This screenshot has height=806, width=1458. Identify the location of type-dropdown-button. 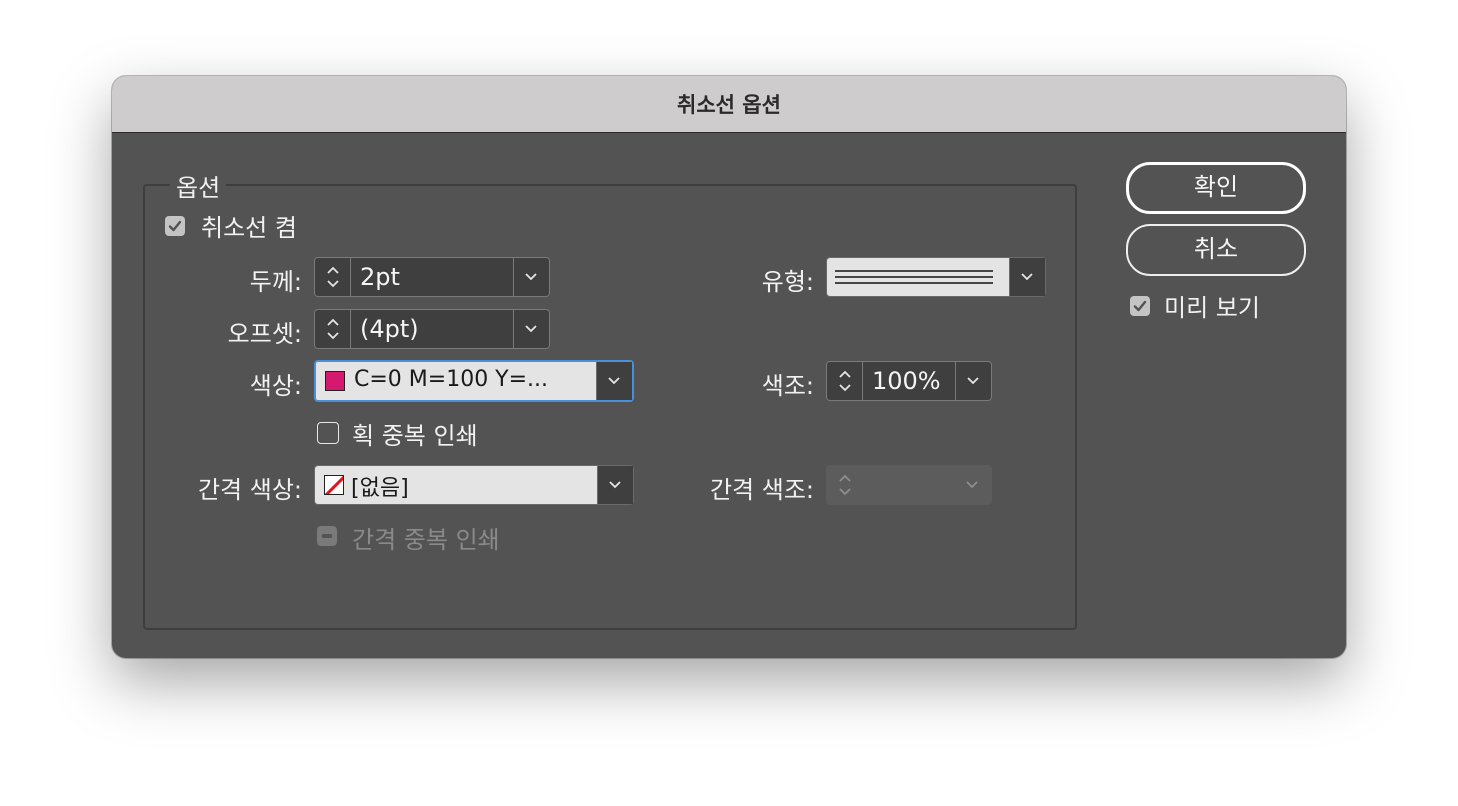
(1027, 277).